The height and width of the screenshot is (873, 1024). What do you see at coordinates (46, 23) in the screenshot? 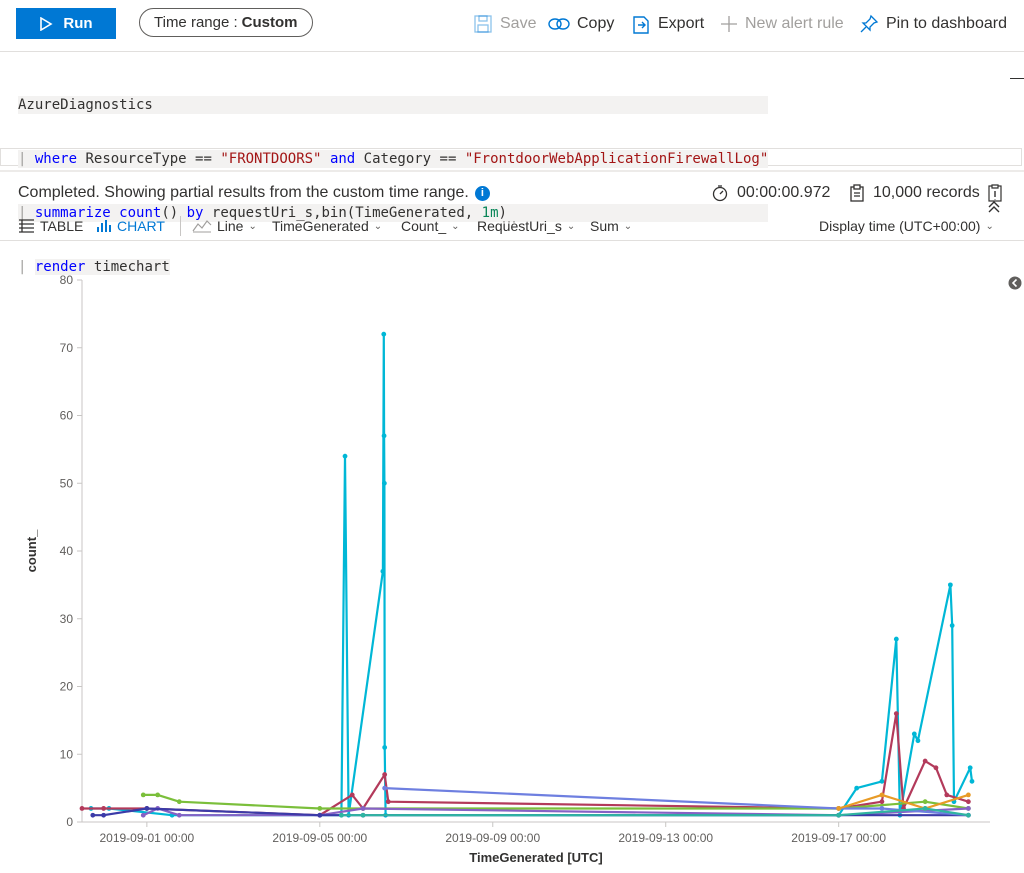
I see `play-icon` at bounding box center [46, 23].